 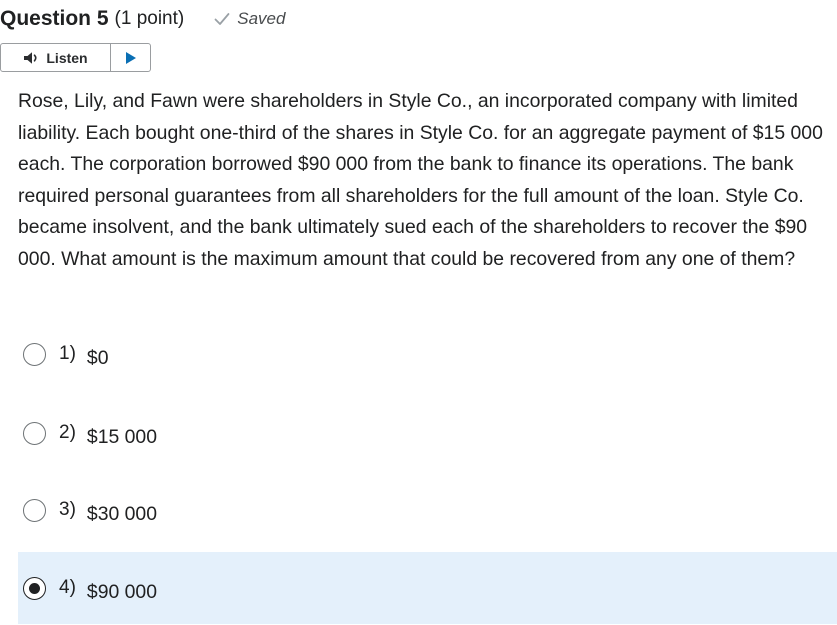 I want to click on option-label: $0, so click(x=97, y=357).